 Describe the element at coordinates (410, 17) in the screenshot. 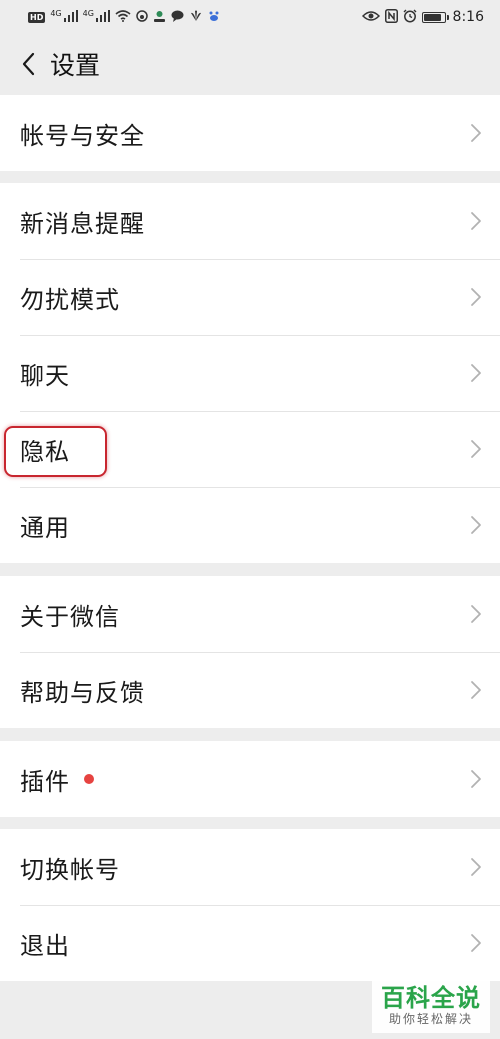

I see `alarm-icon` at that location.